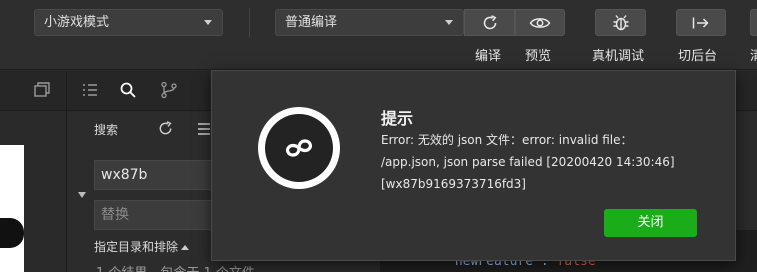 The height and width of the screenshot is (272, 757). Describe the element at coordinates (311, 22) in the screenshot. I see `compile-select-value: 普通编译` at that location.